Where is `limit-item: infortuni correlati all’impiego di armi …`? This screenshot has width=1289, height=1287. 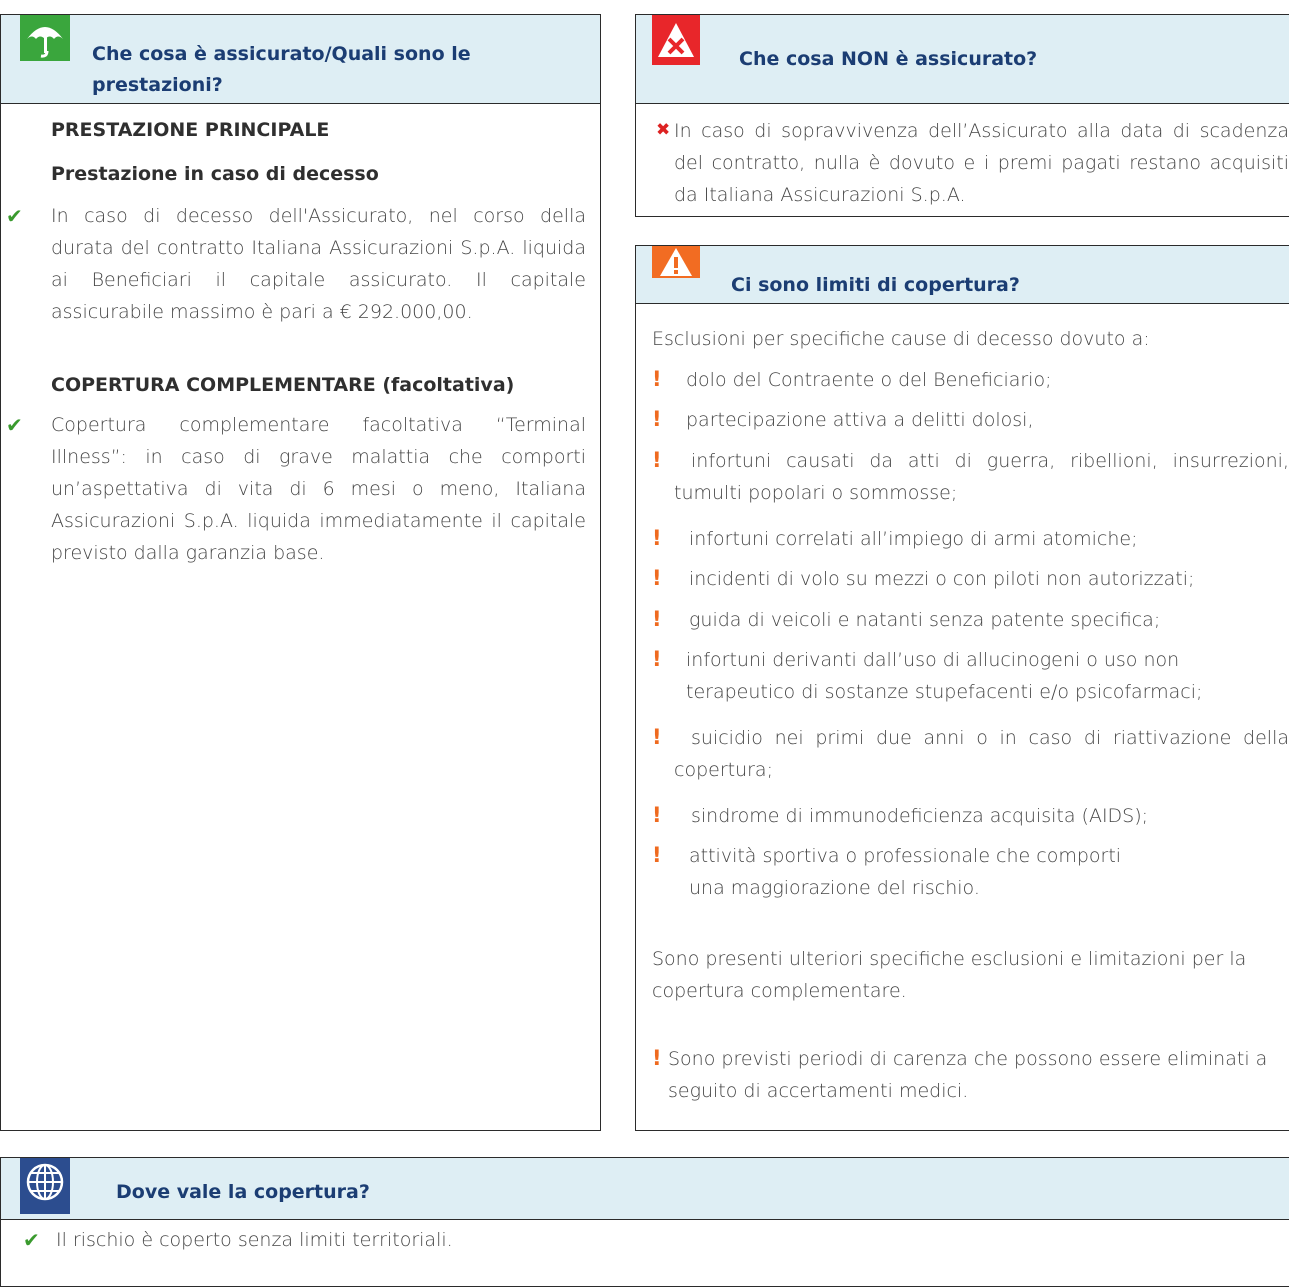
limit-item: infortuni correlati all’impiego di armi … is located at coordinates (913, 539).